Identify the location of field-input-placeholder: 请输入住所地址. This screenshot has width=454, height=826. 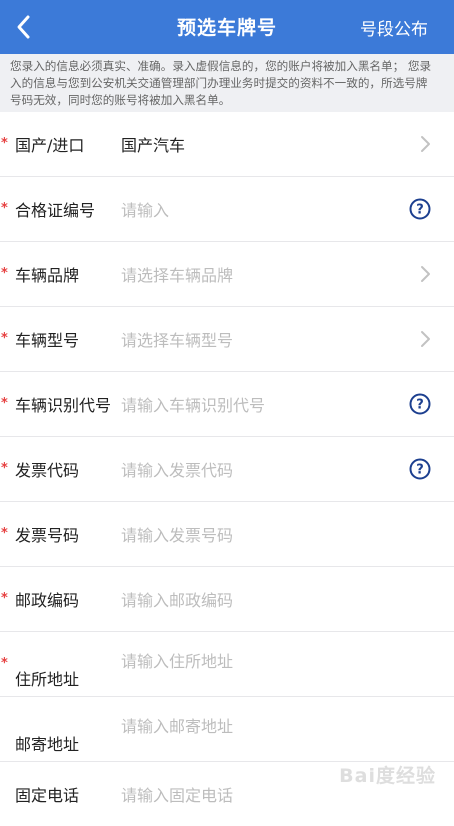
(177, 660).